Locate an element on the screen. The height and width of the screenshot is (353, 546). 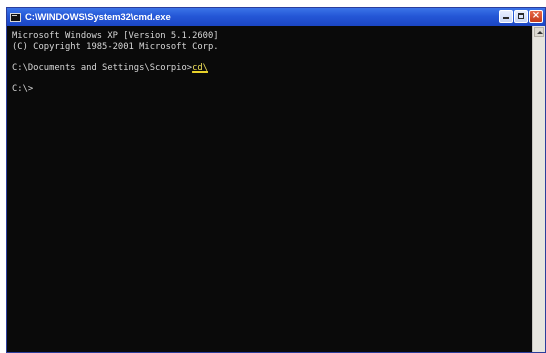
maximize-button is located at coordinates (521, 16).